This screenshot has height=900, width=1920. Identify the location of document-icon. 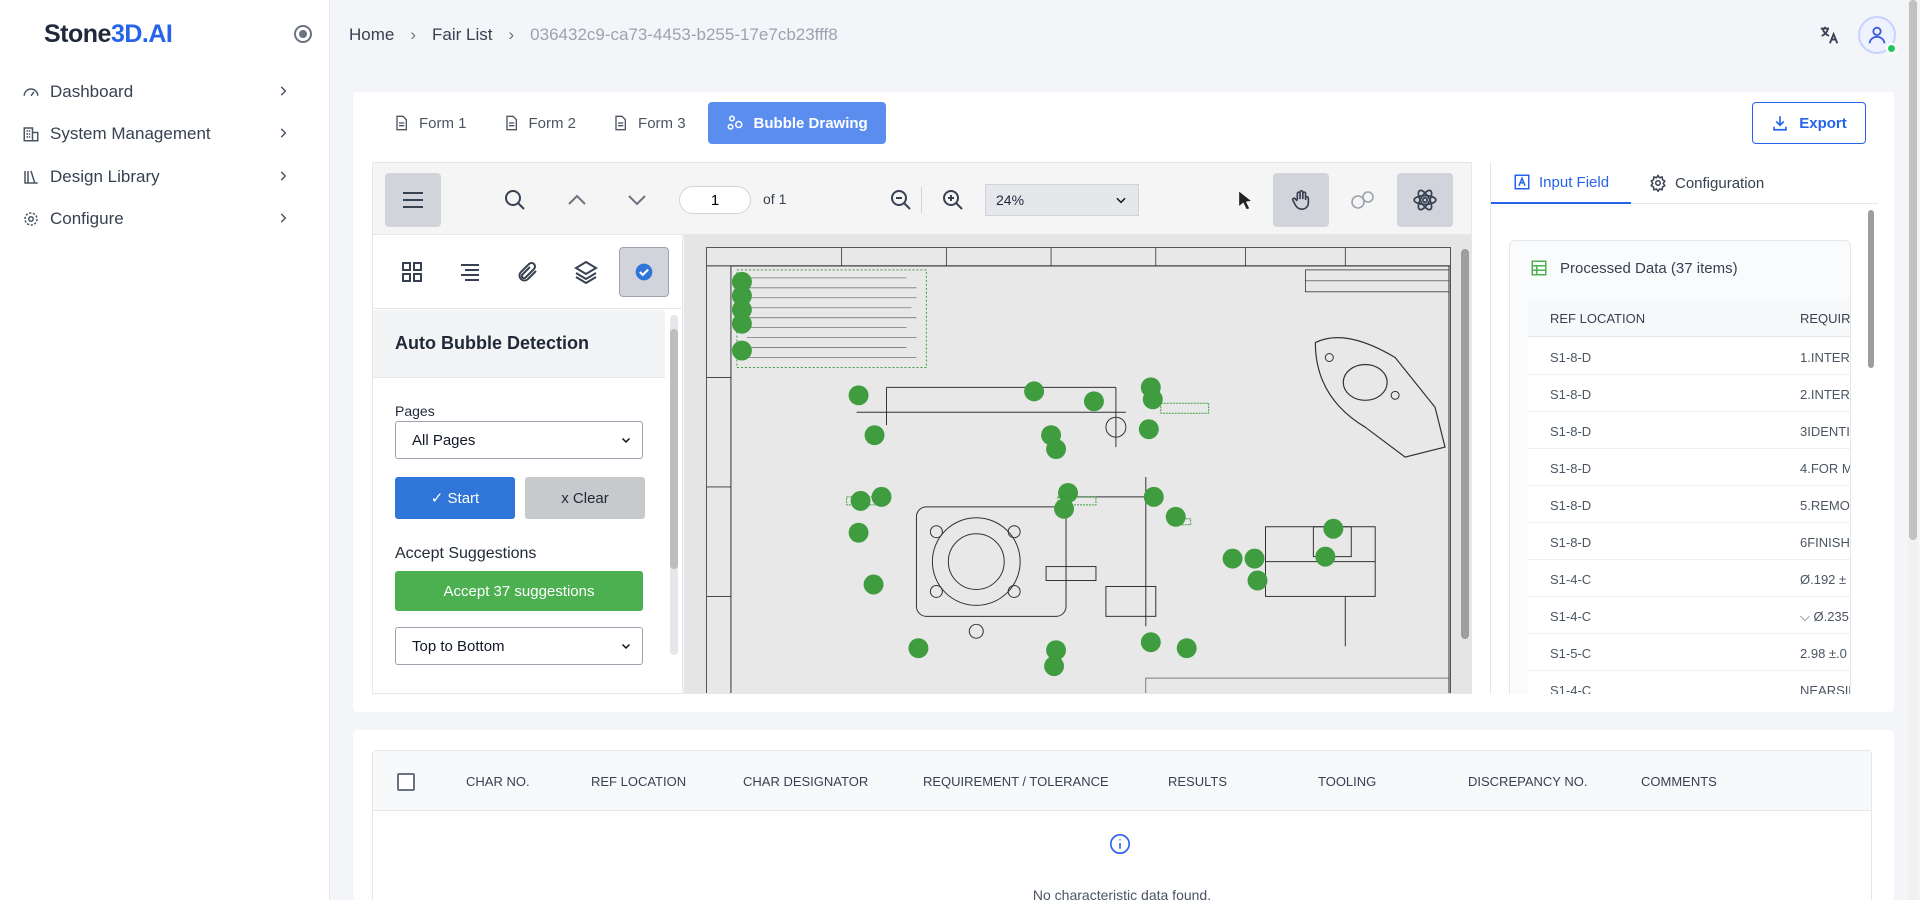
(621, 123).